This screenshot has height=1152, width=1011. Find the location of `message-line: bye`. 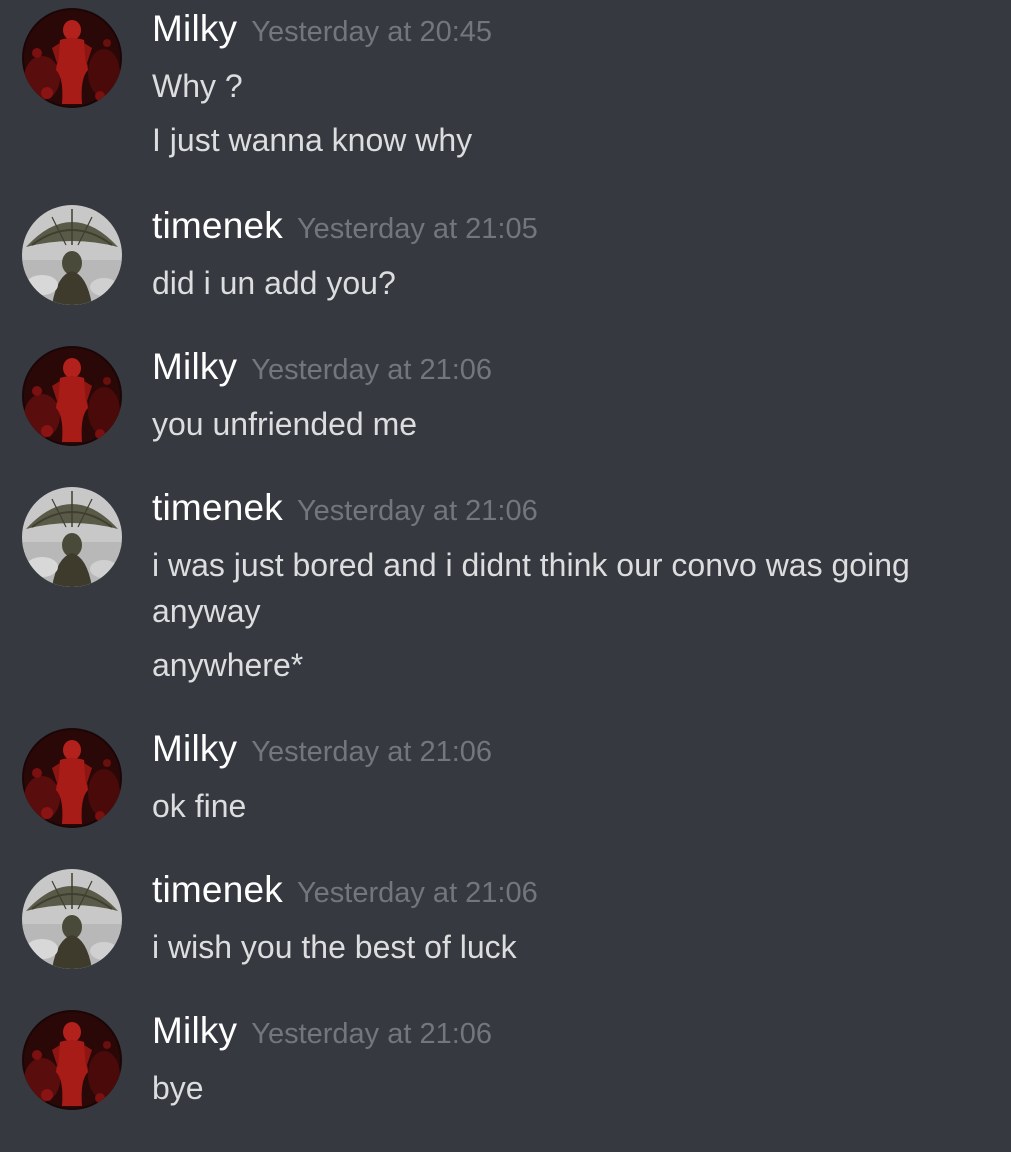

message-line: bye is located at coordinates (178, 1088).